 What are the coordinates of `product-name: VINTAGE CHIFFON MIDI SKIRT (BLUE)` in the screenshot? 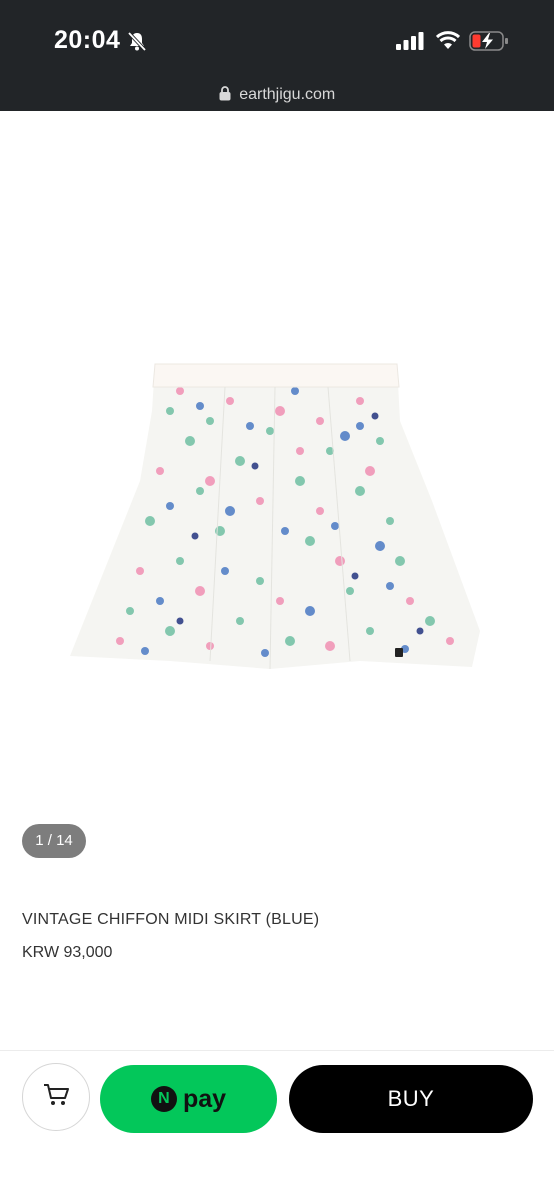 It's located at (171, 919).